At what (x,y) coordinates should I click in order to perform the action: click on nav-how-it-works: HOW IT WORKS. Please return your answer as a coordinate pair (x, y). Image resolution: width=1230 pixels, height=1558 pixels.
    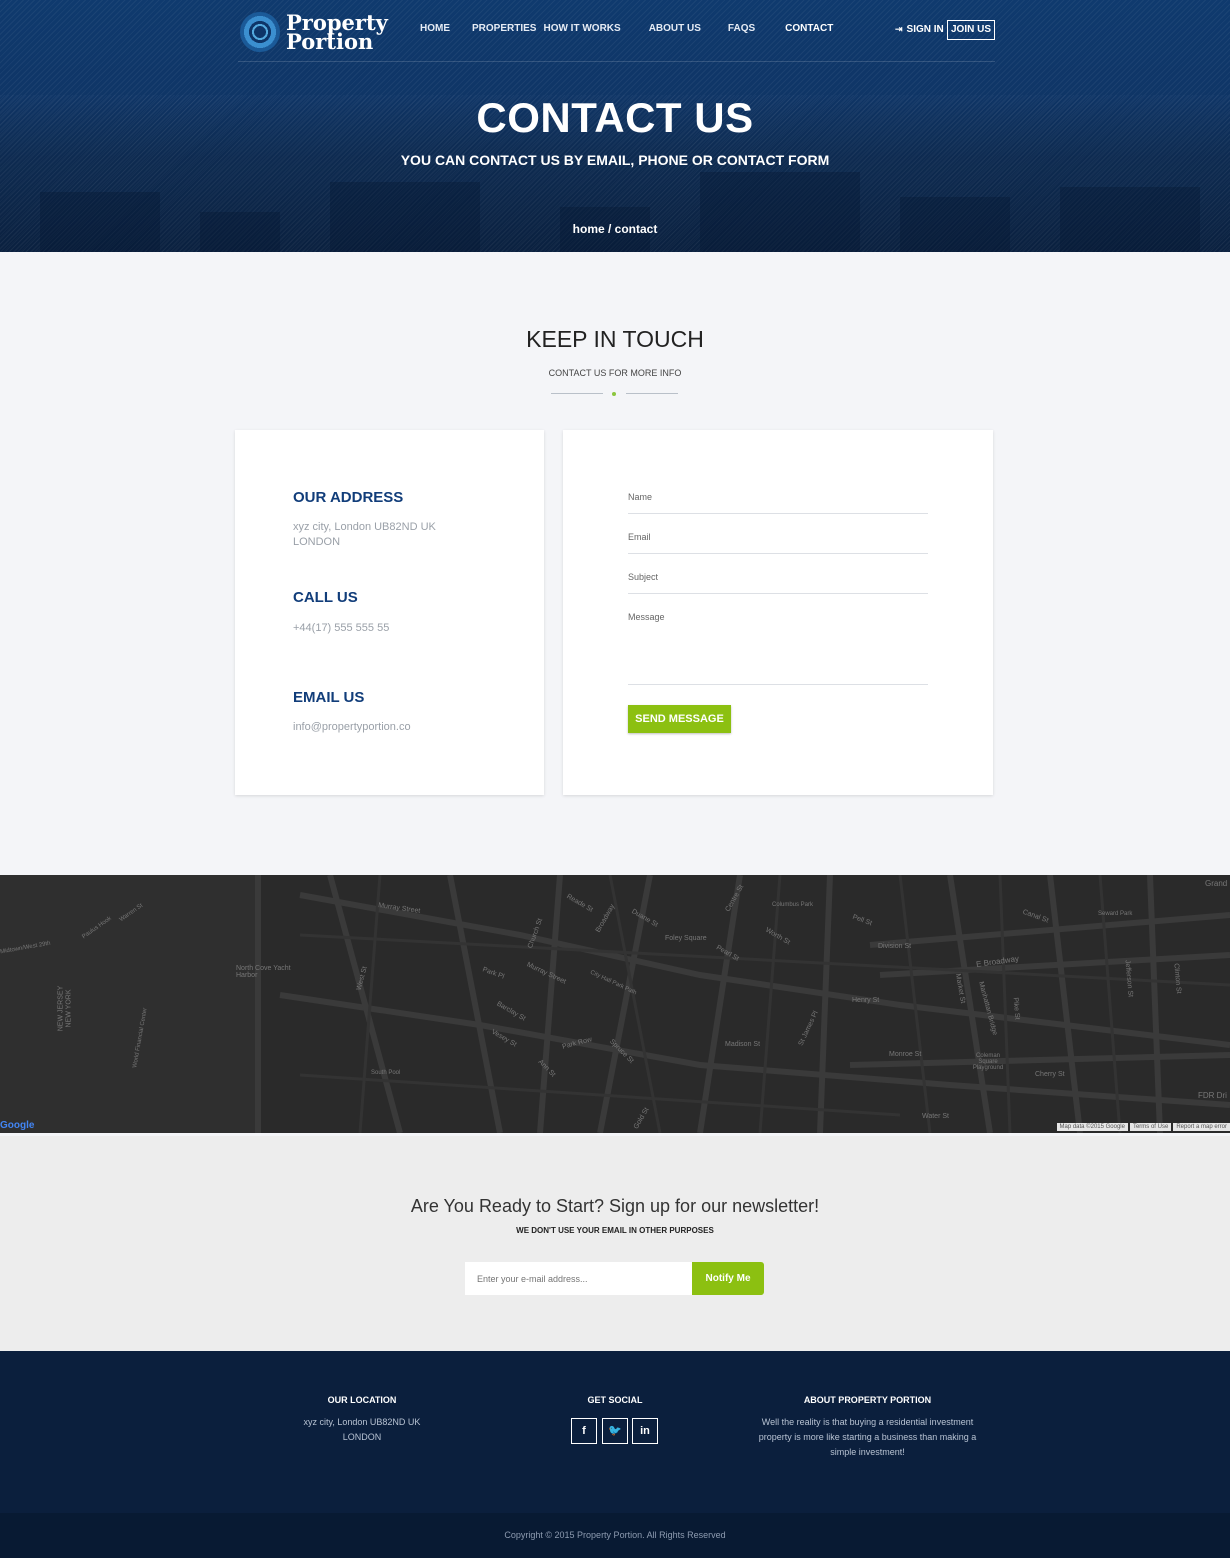
    Looking at the image, I should click on (581, 28).